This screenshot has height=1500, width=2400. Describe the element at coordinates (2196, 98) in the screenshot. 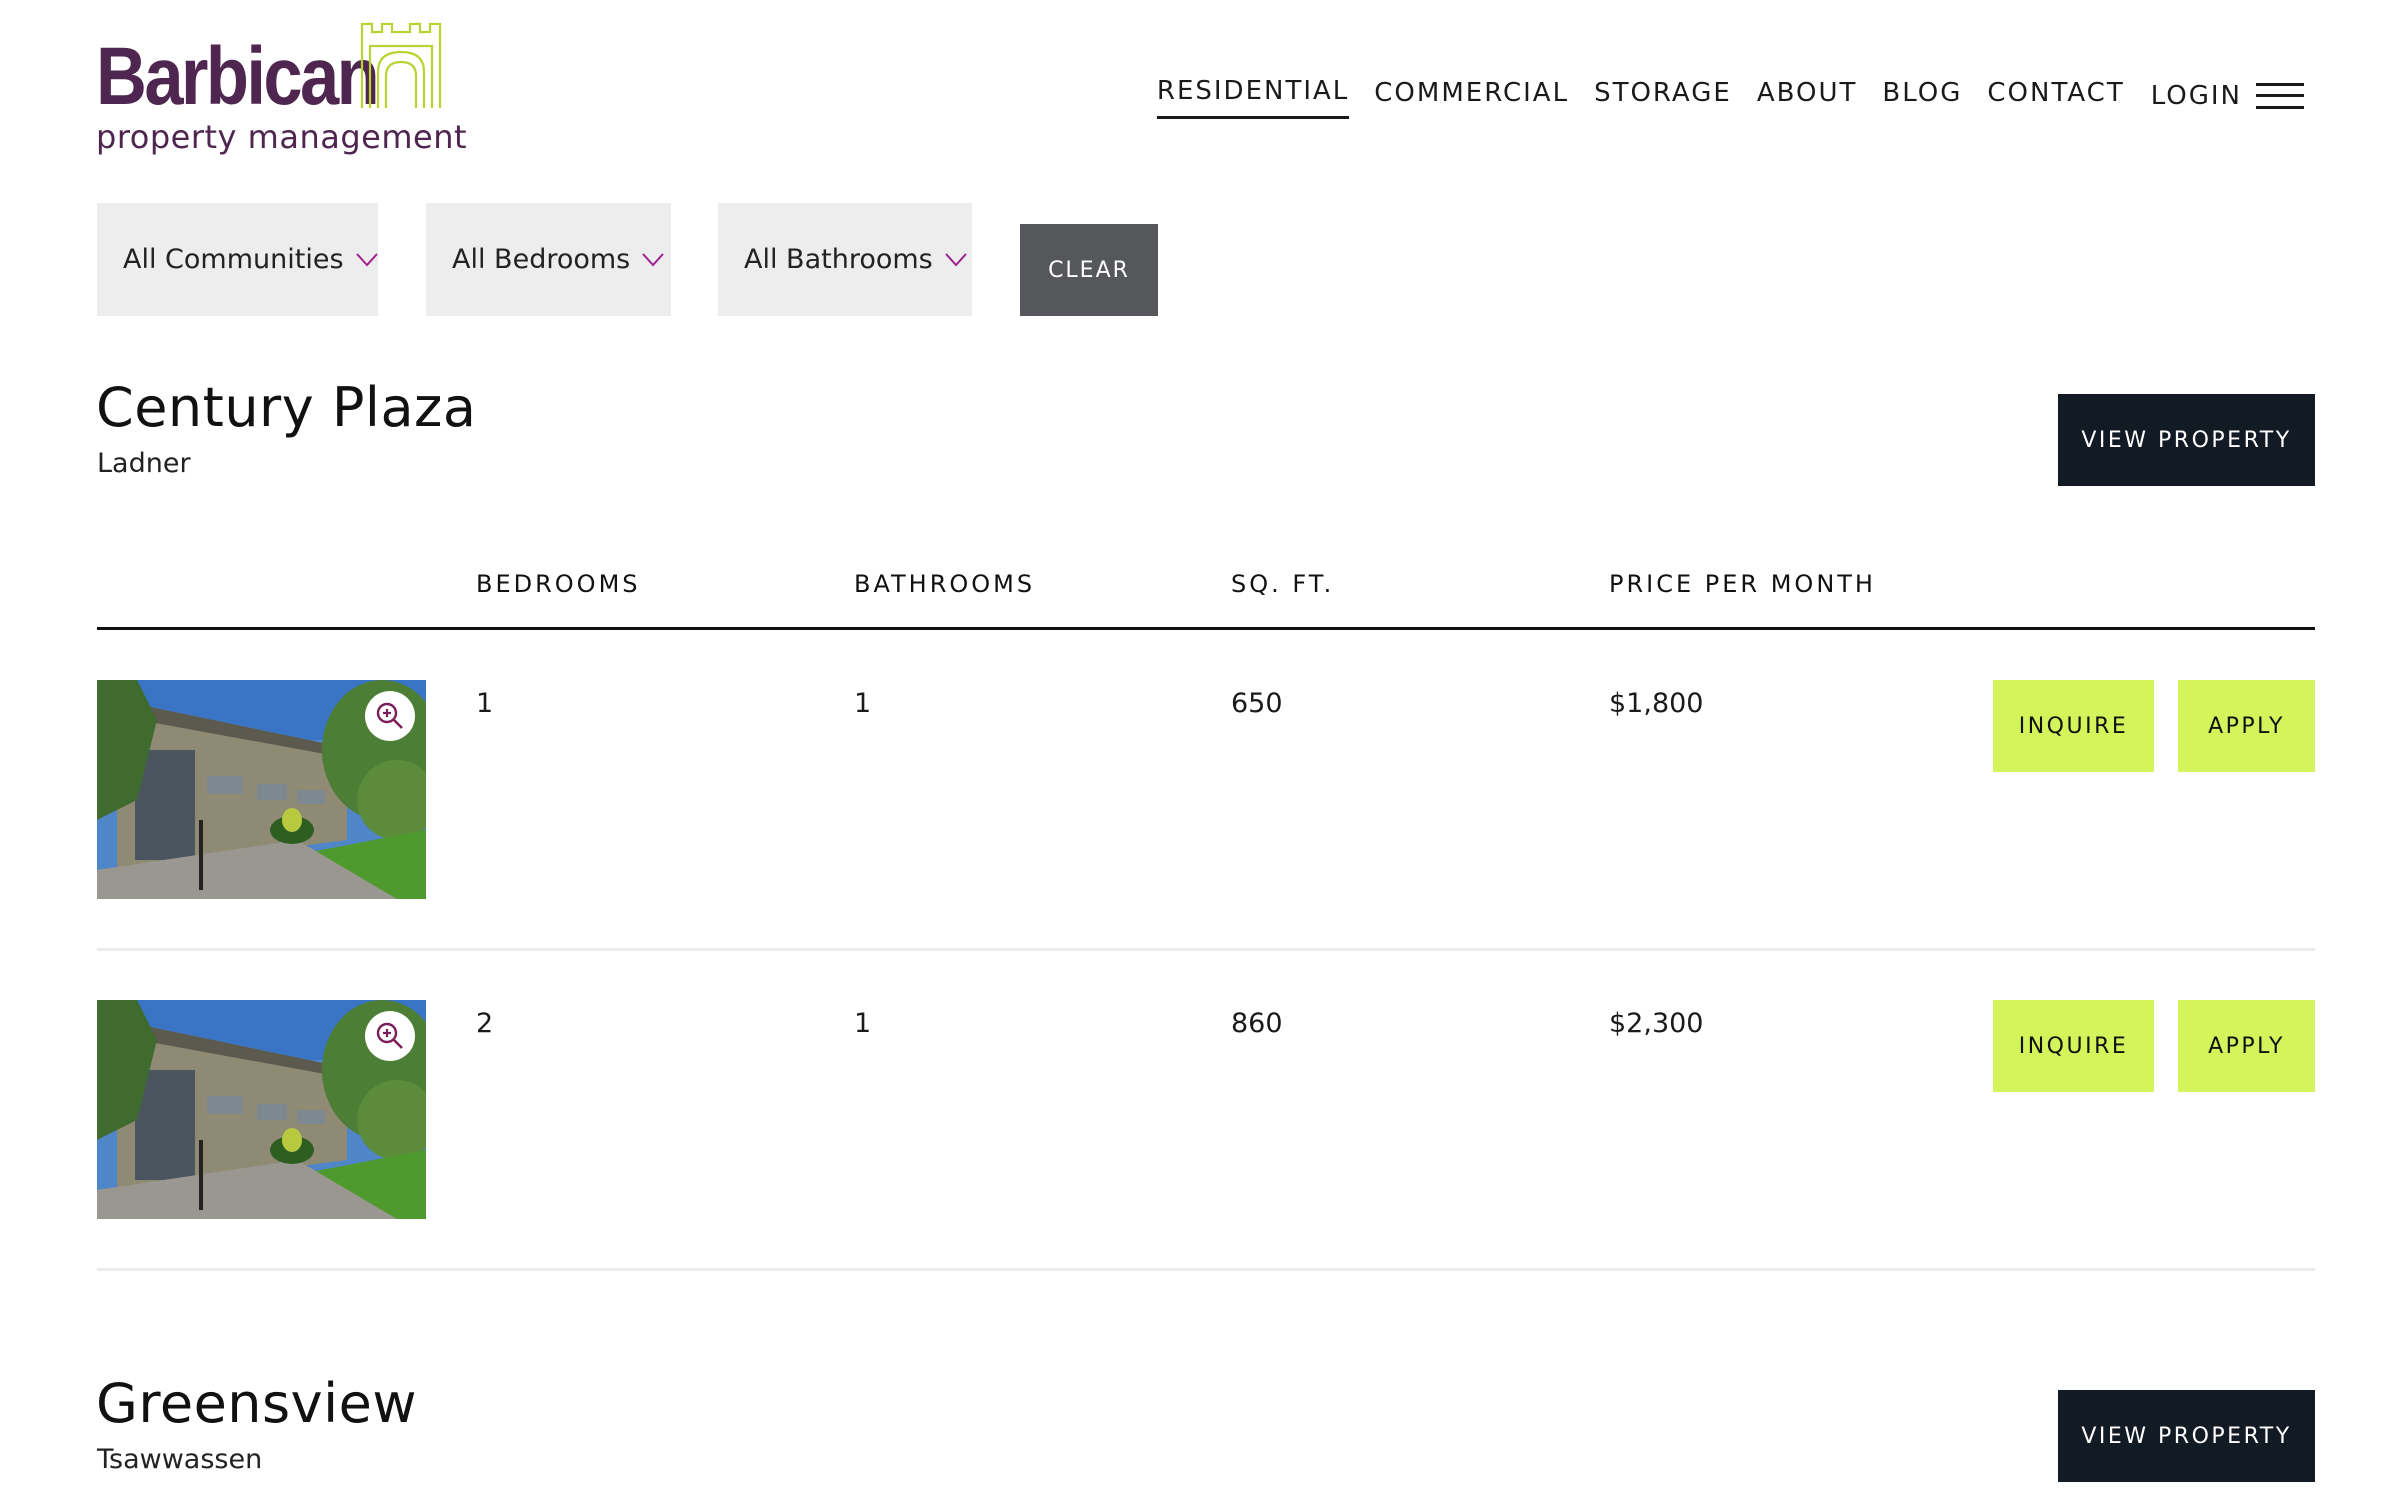

I see `nav-login: LOGIN` at that location.